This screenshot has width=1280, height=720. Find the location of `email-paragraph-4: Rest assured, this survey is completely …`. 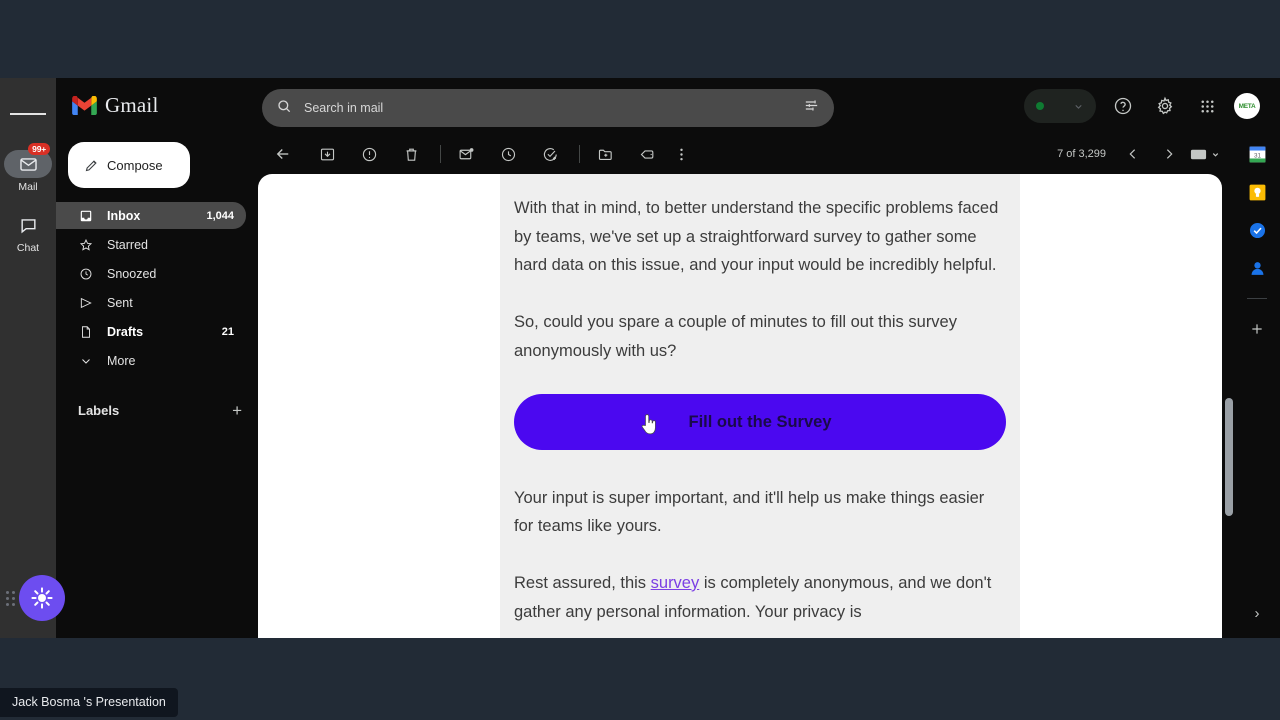

email-paragraph-4: Rest assured, this survey is completely … is located at coordinates (760, 597).